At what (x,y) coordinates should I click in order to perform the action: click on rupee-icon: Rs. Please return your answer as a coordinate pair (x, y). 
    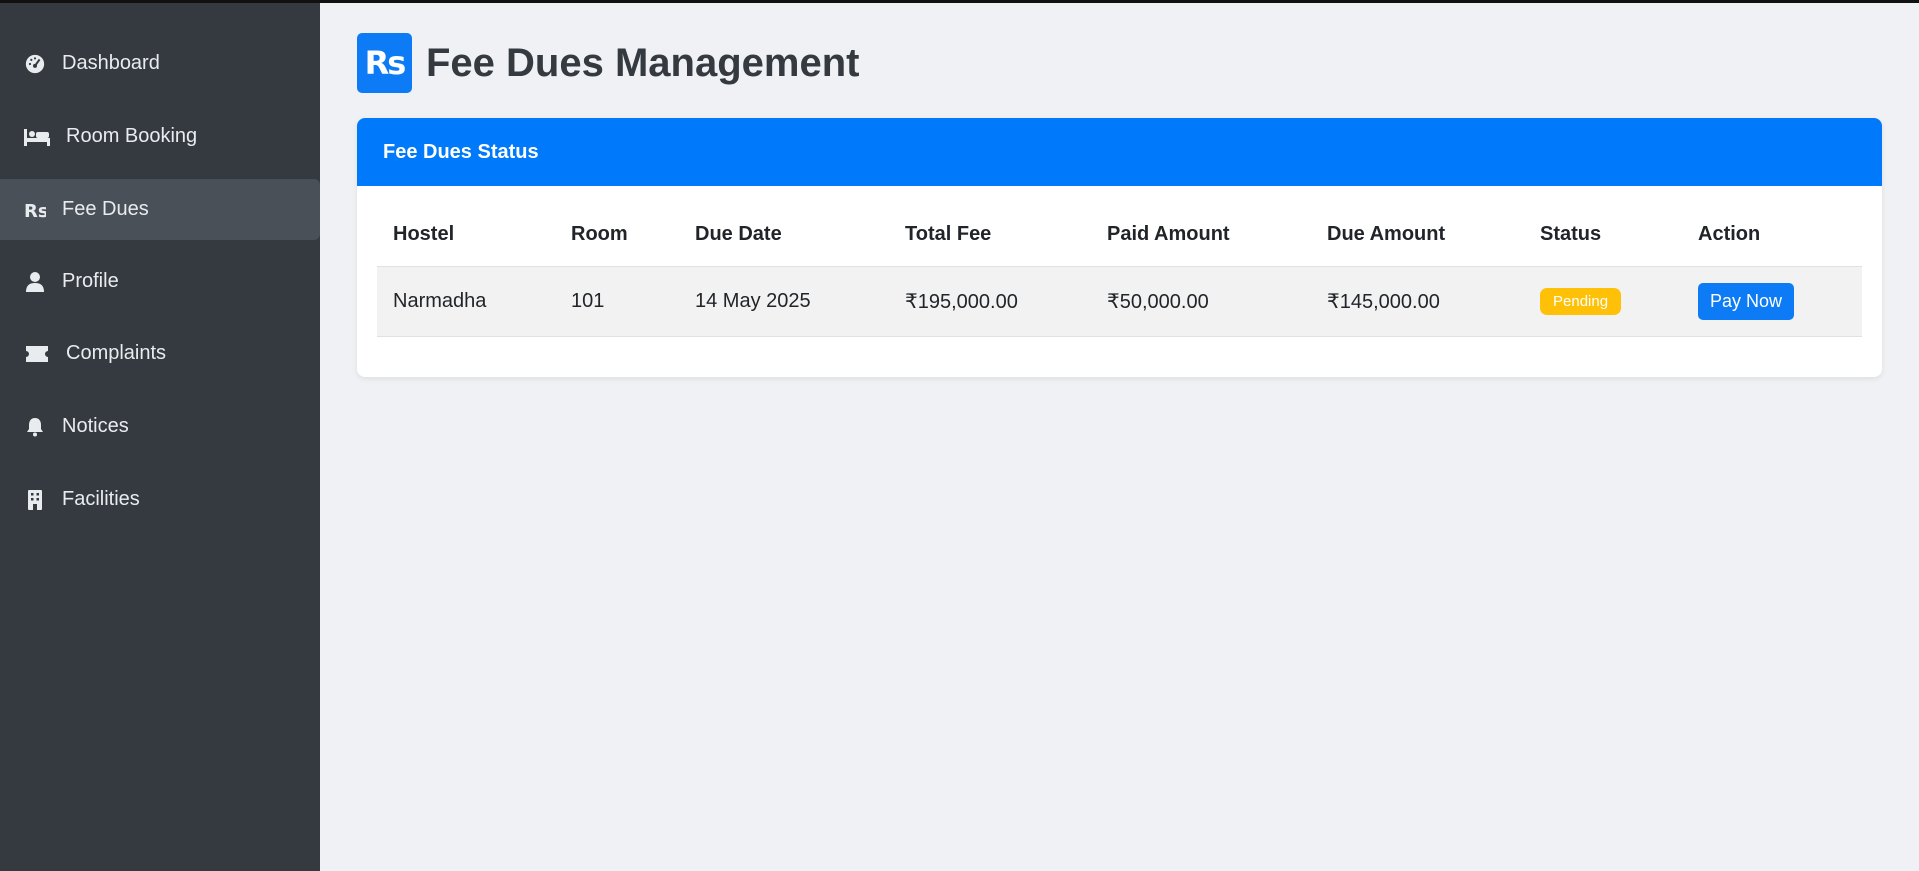
    Looking at the image, I should click on (35, 210).